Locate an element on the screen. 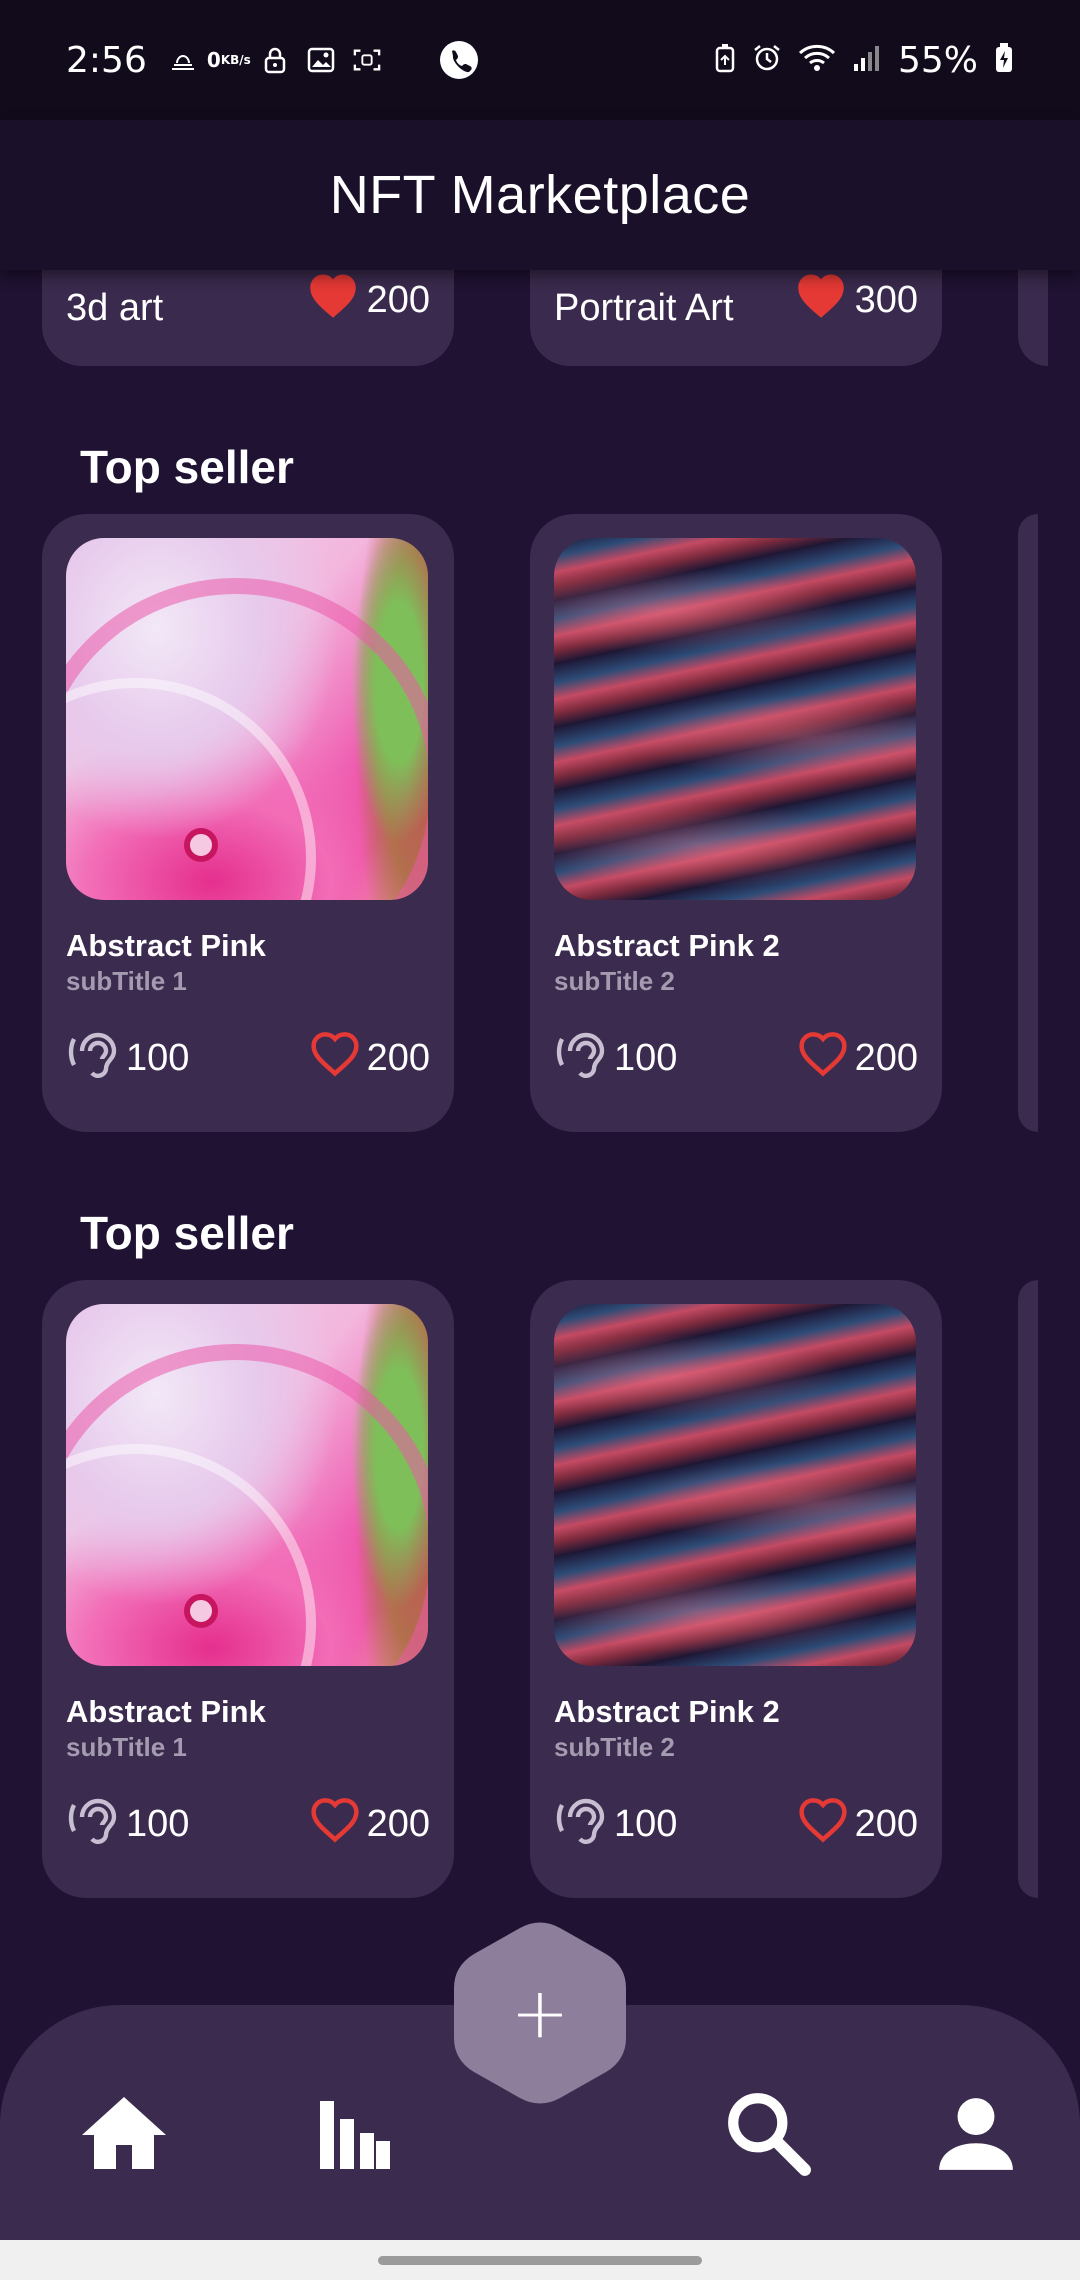 This screenshot has width=1080, height=2280. nav-profile is located at coordinates (976, 2135).